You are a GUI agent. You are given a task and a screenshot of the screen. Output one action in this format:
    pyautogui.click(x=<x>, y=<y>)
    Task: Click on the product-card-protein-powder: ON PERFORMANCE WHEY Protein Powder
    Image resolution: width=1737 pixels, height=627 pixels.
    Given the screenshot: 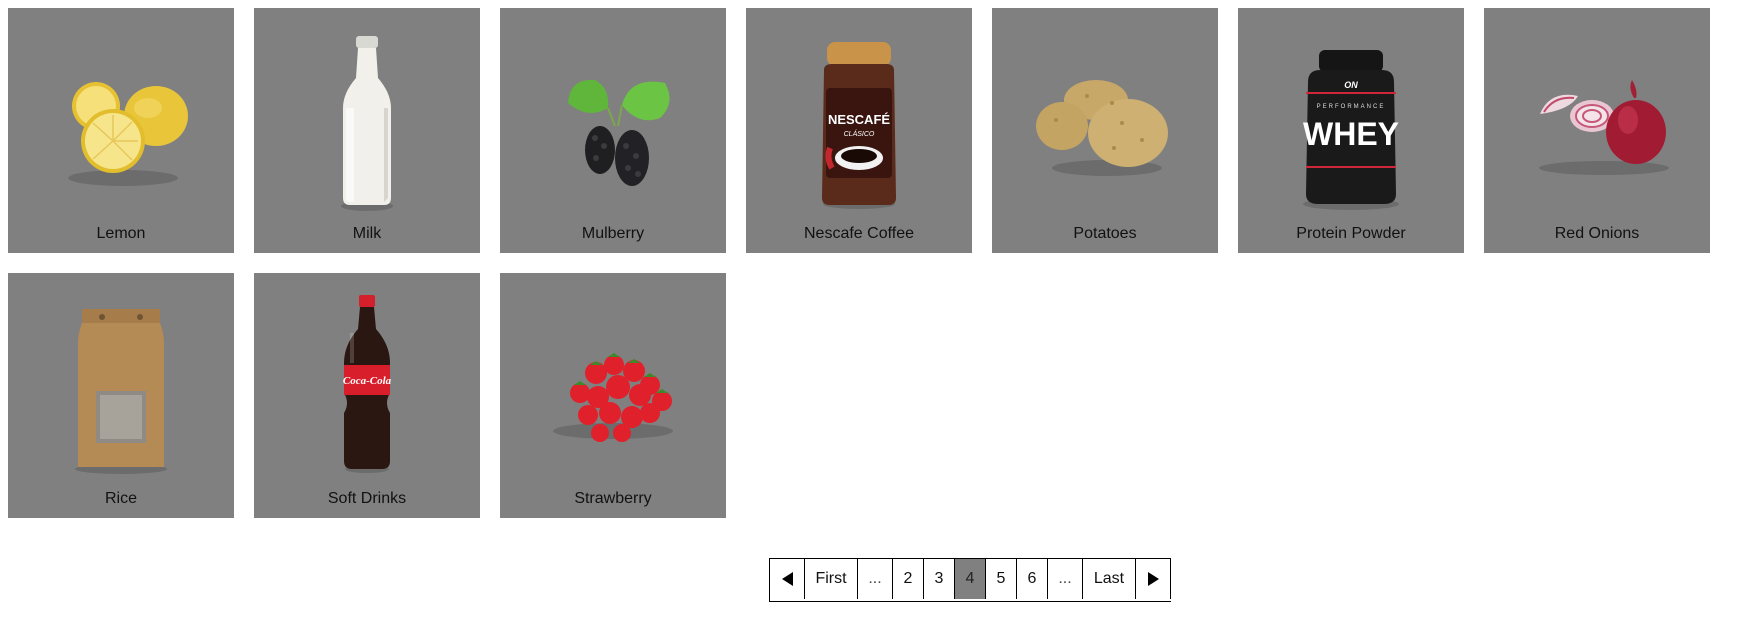 What is the action you would take?
    pyautogui.click(x=1351, y=130)
    